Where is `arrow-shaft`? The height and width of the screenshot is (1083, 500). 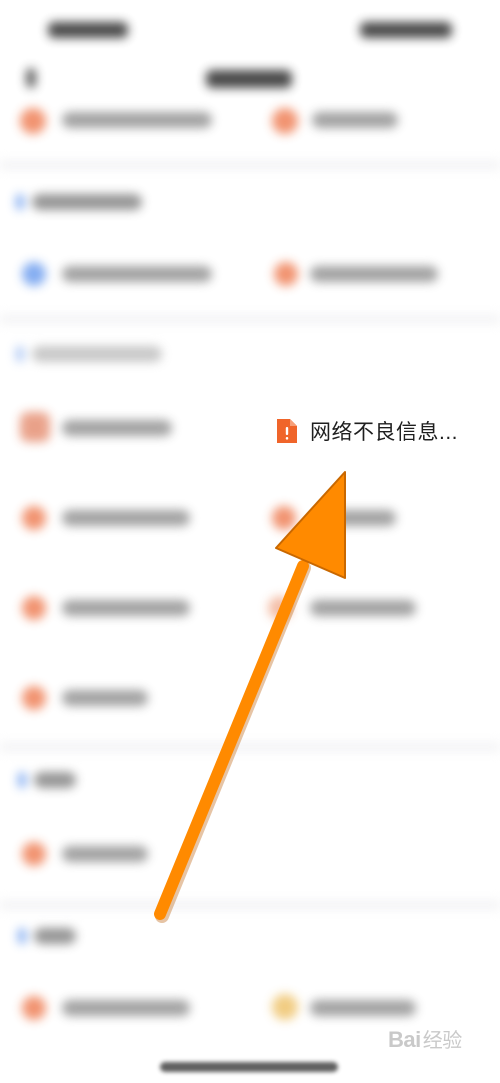 arrow-shaft is located at coordinates (231, 740).